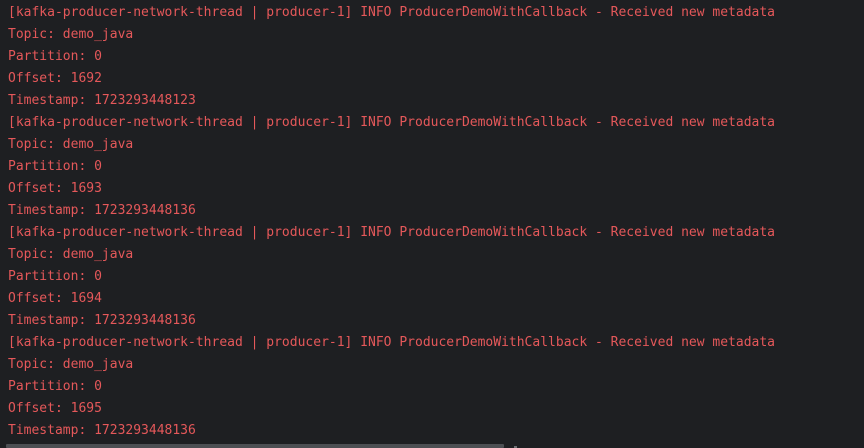 The image size is (864, 448). Describe the element at coordinates (55, 298) in the screenshot. I see `log-line-offset: Offset: 1694` at that location.